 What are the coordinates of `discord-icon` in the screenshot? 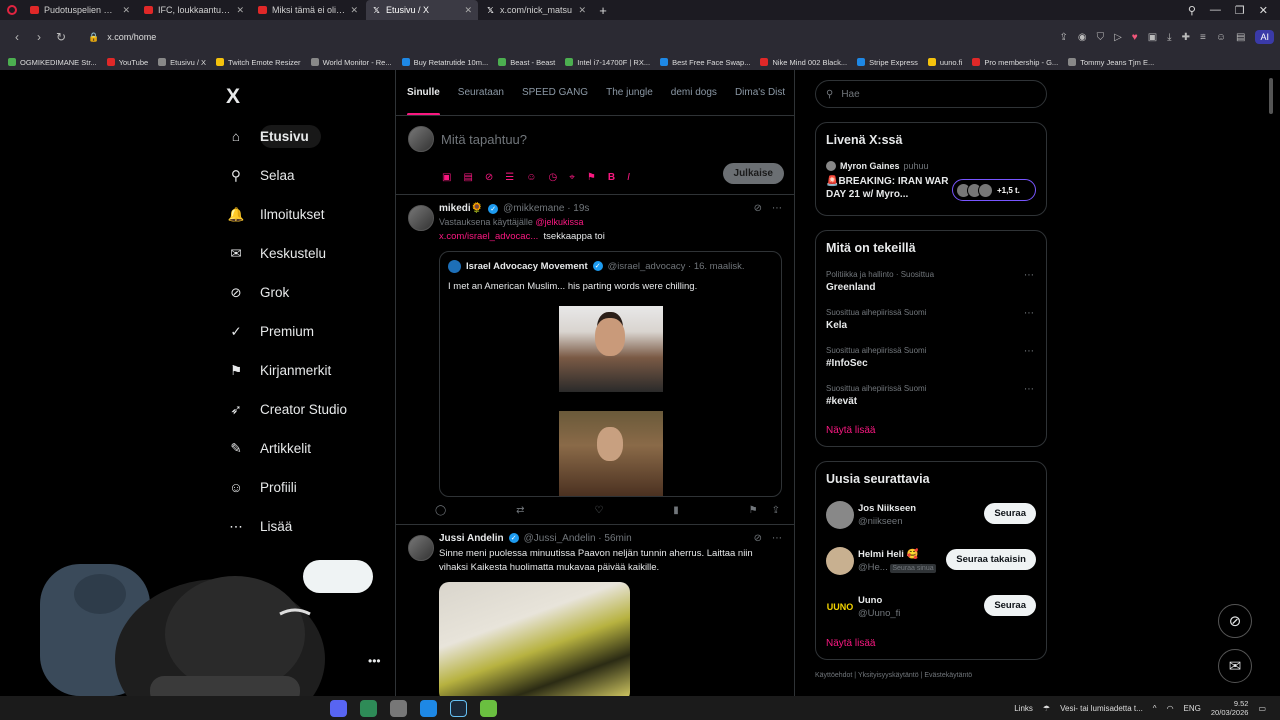 It's located at (338, 708).